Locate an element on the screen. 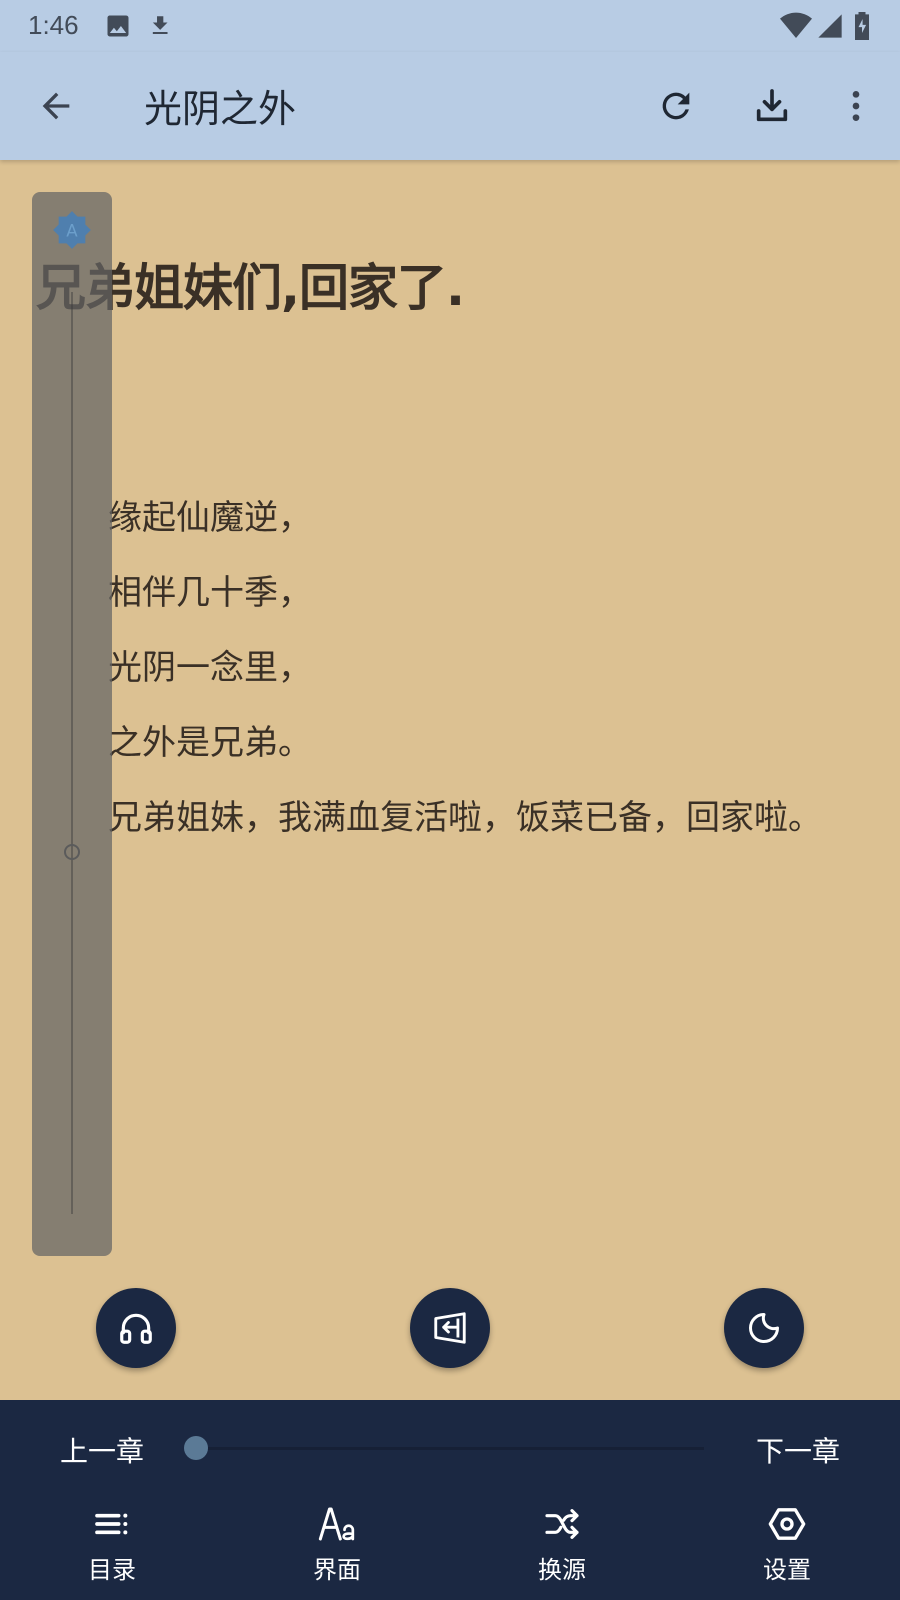 Image resolution: width=900 pixels, height=1600 pixels. image-icon is located at coordinates (118, 26).